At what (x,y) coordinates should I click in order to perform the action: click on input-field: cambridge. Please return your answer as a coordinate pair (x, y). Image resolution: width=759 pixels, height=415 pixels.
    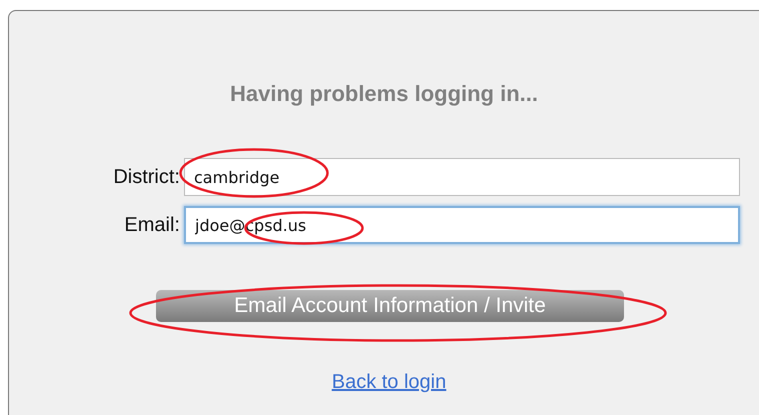
    Looking at the image, I should click on (462, 177).